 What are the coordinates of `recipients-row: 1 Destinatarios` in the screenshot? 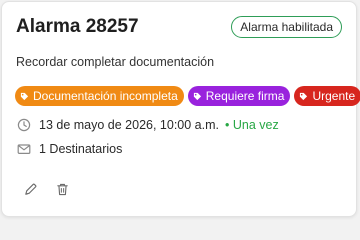 It's located at (69, 149).